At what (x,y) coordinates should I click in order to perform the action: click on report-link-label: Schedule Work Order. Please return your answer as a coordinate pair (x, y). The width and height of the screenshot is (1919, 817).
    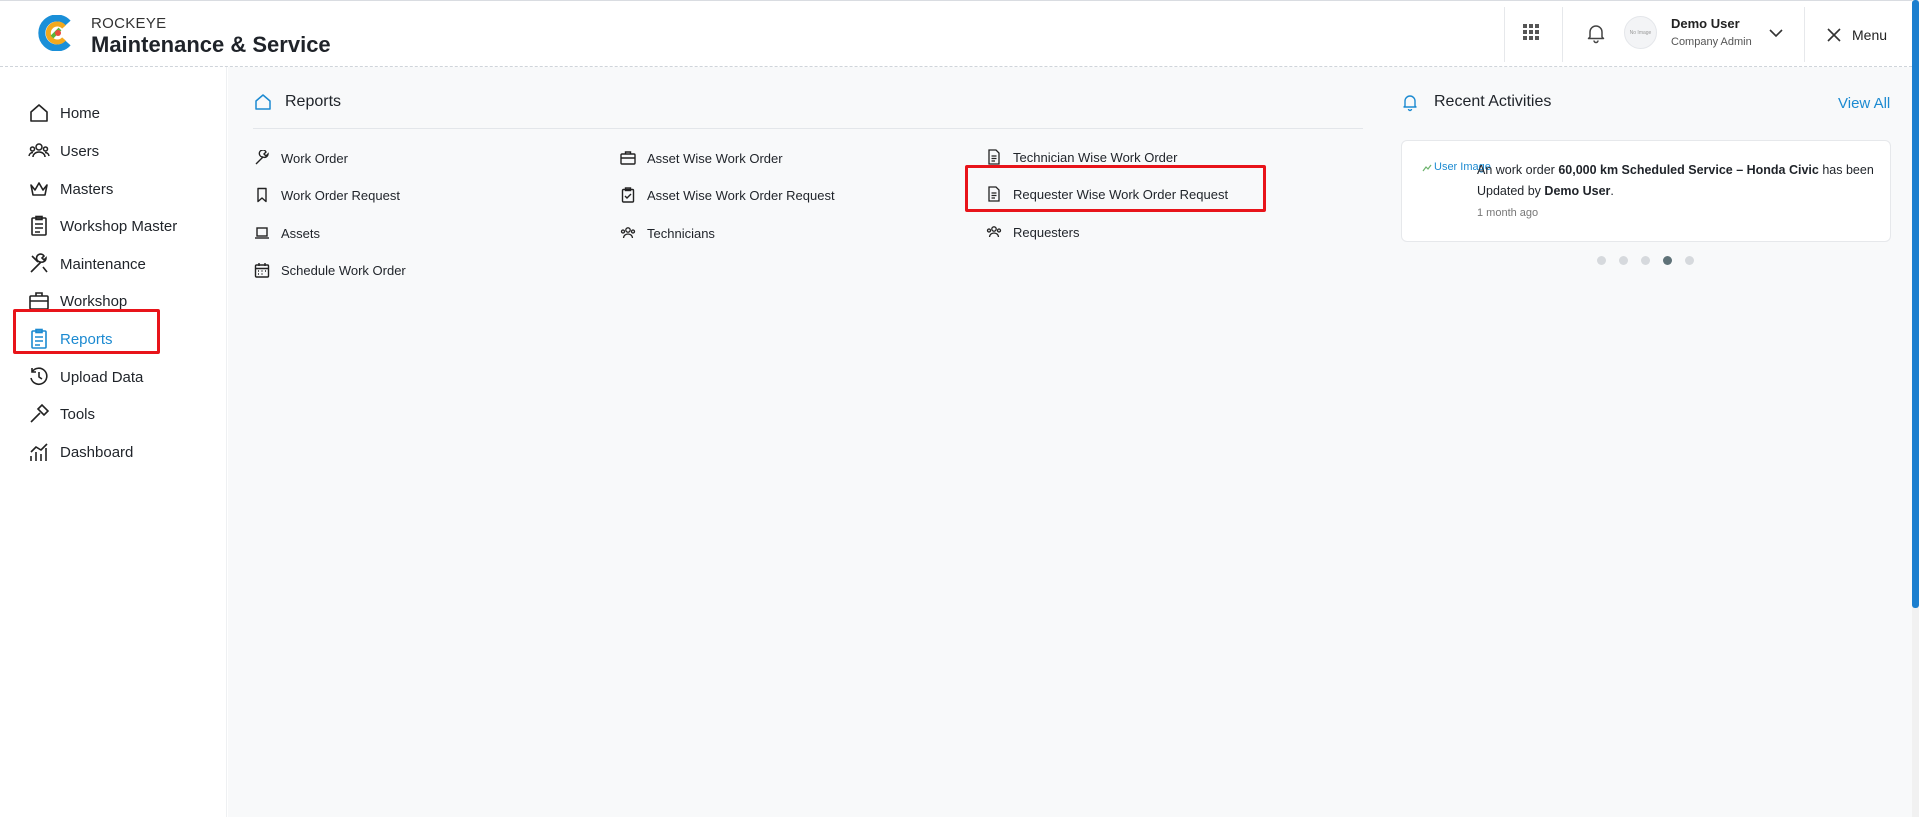
    Looking at the image, I should click on (343, 270).